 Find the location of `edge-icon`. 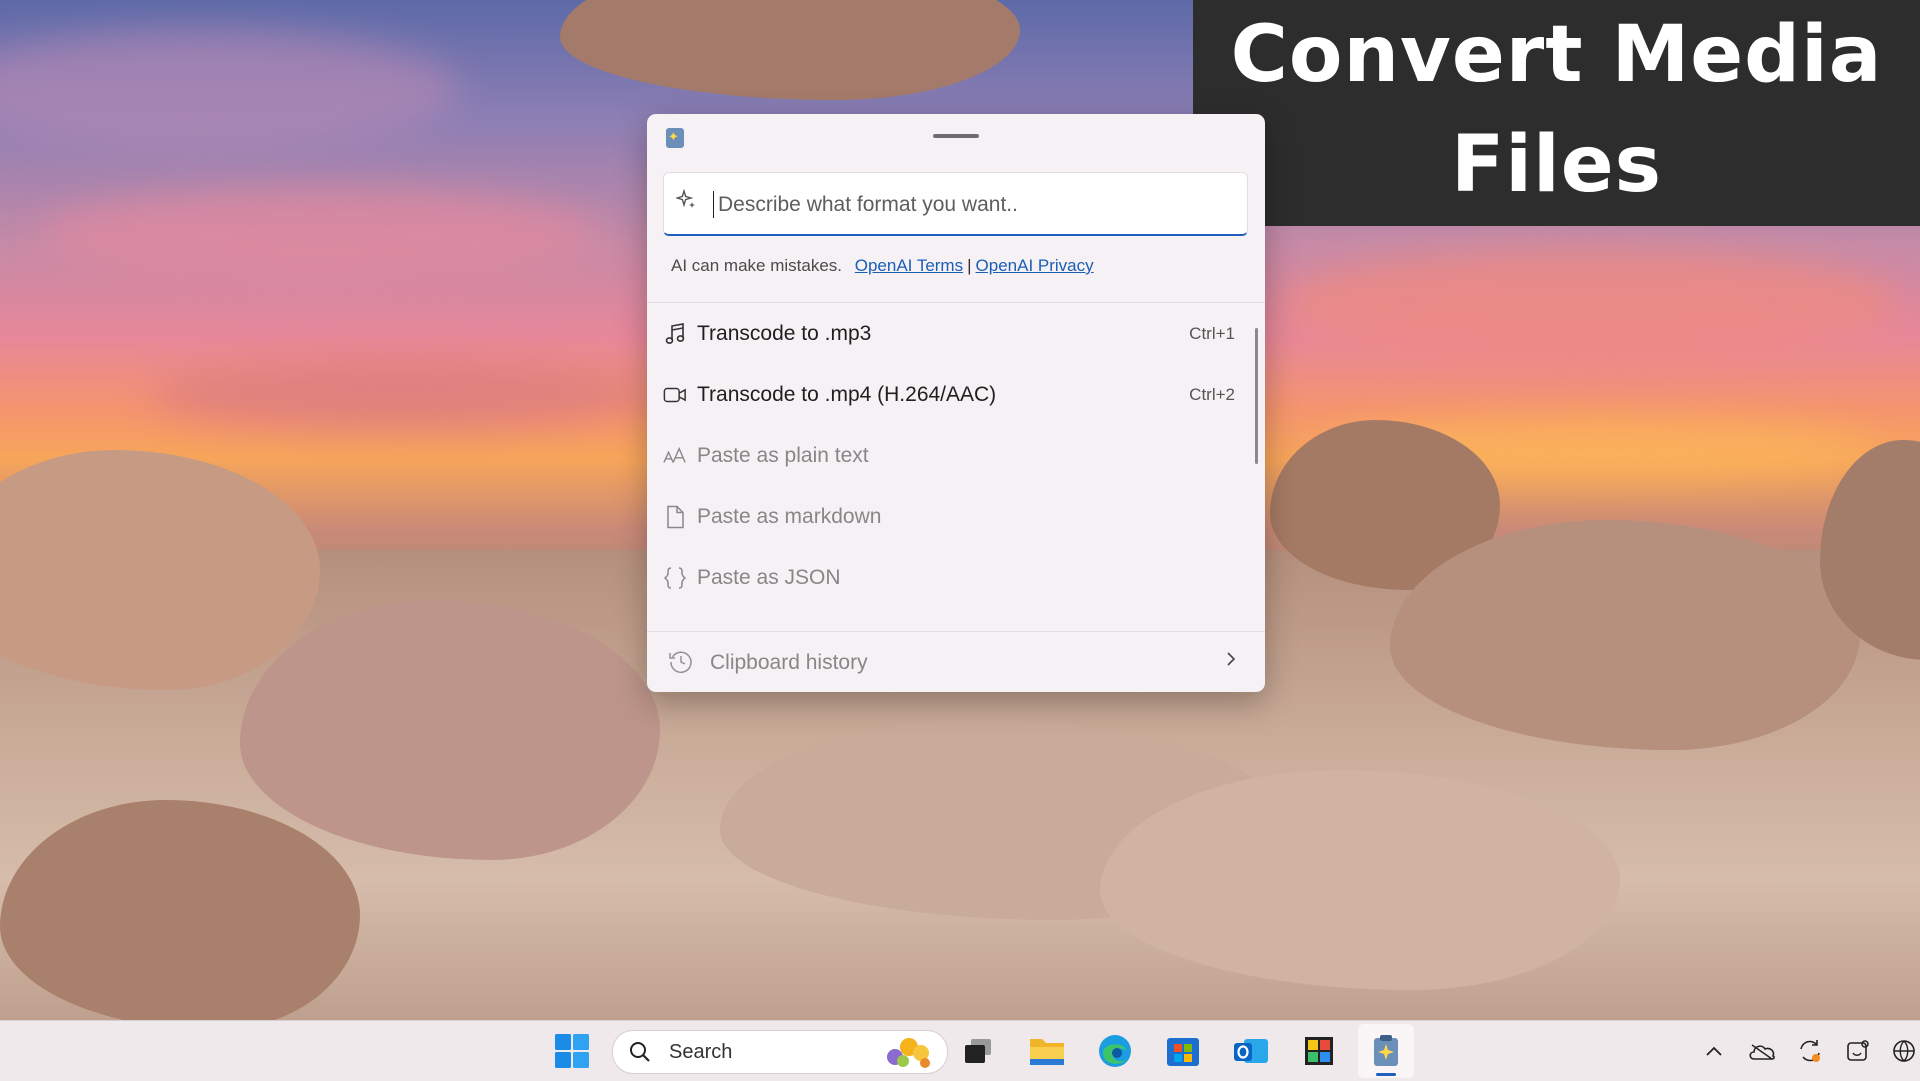

edge-icon is located at coordinates (1115, 1051).